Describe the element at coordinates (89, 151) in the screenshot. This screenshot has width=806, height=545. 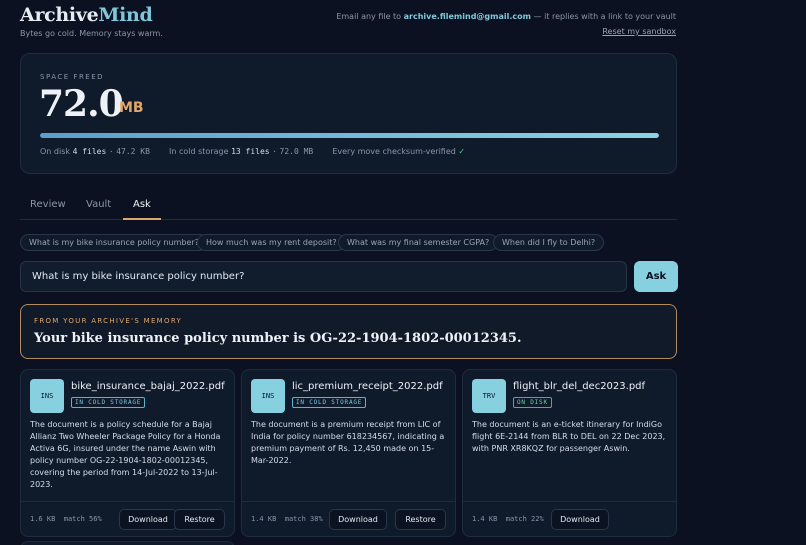
I see `on-disk-files: 4 files` at that location.